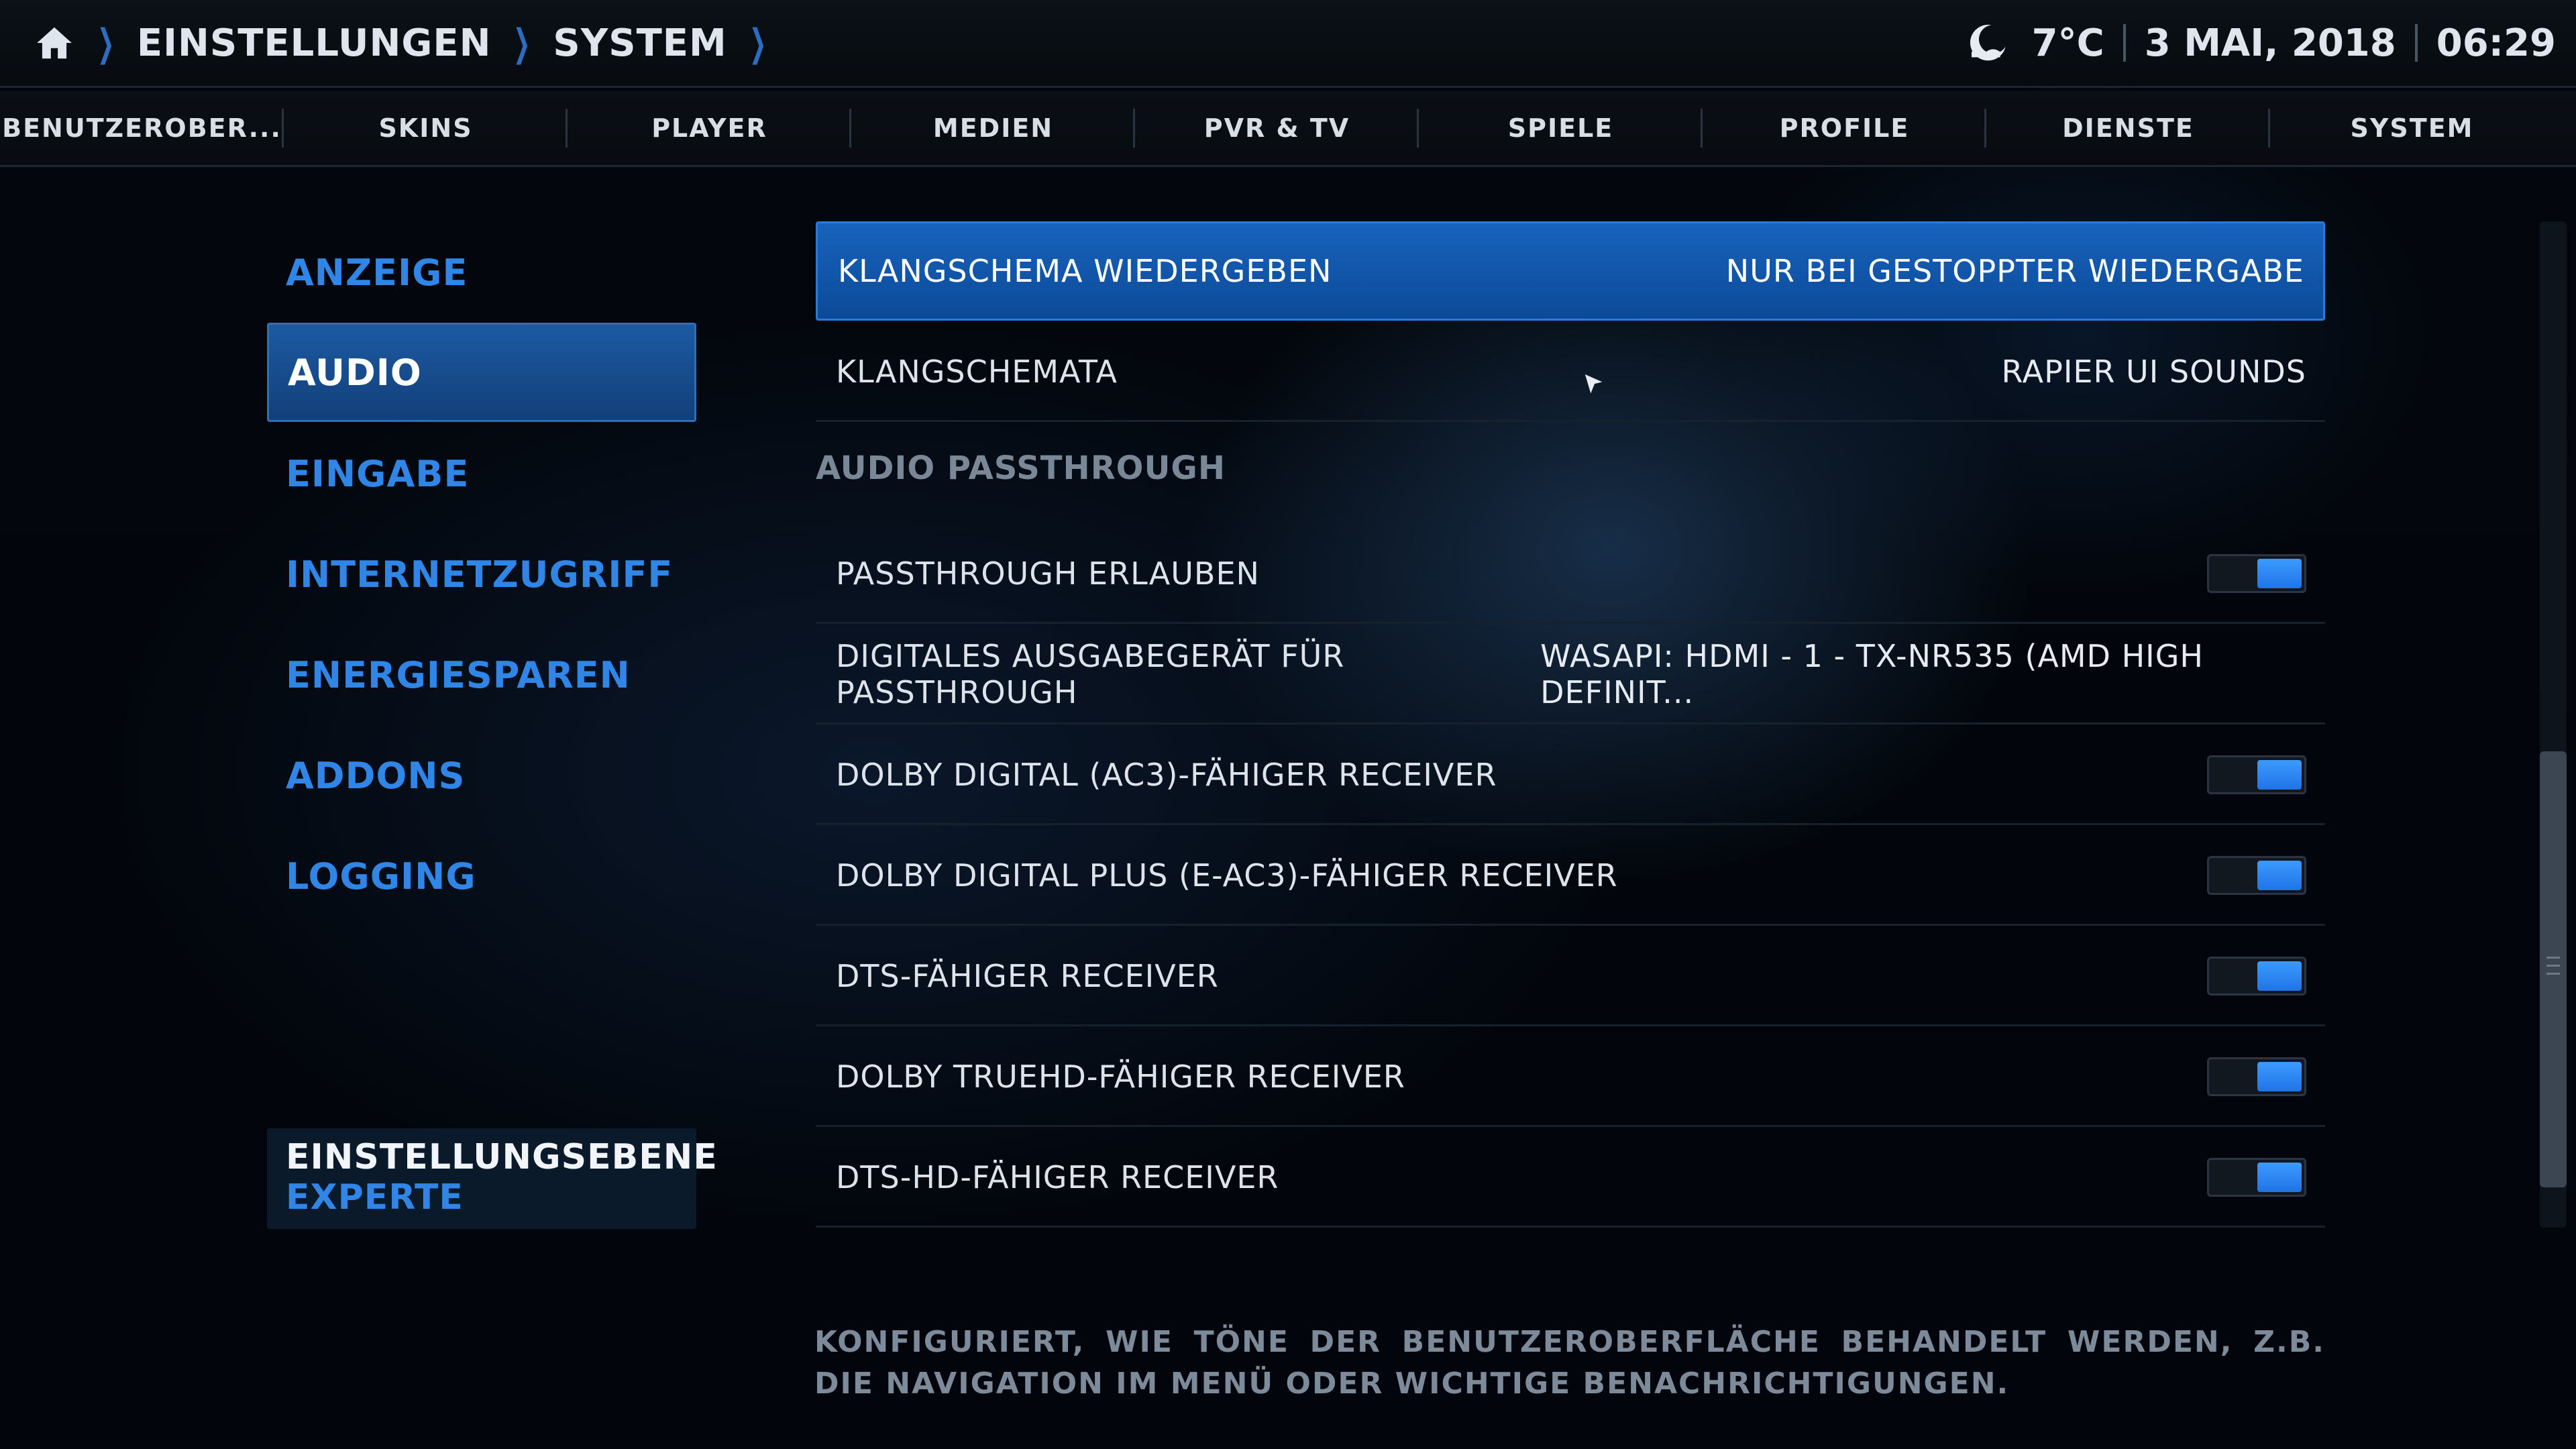  What do you see at coordinates (381, 876) in the screenshot?
I see `sidebar-item-label: LOGGING` at bounding box center [381, 876].